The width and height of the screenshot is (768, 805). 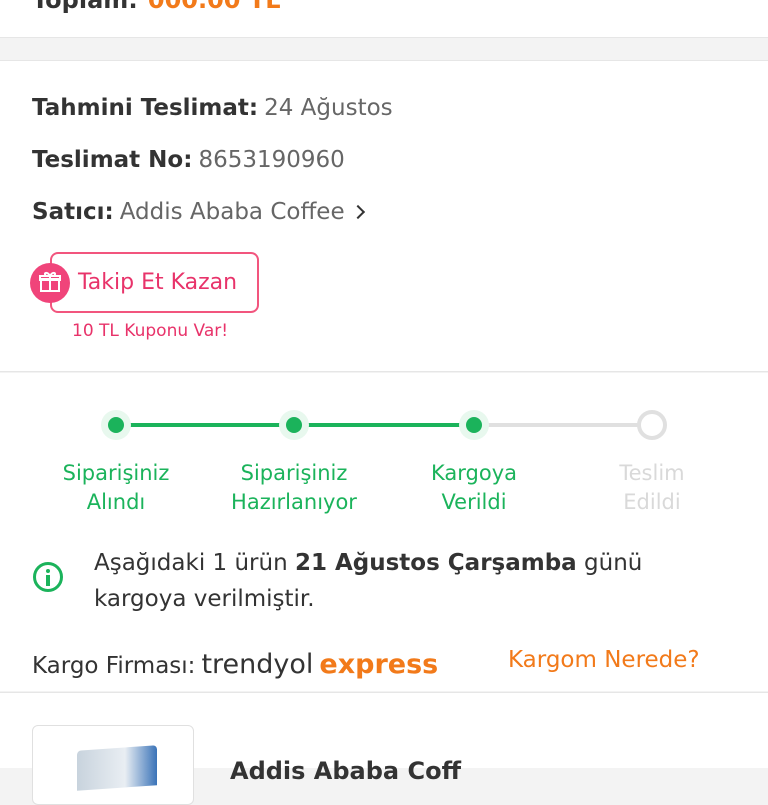 I want to click on step-dot-received, so click(x=116, y=425).